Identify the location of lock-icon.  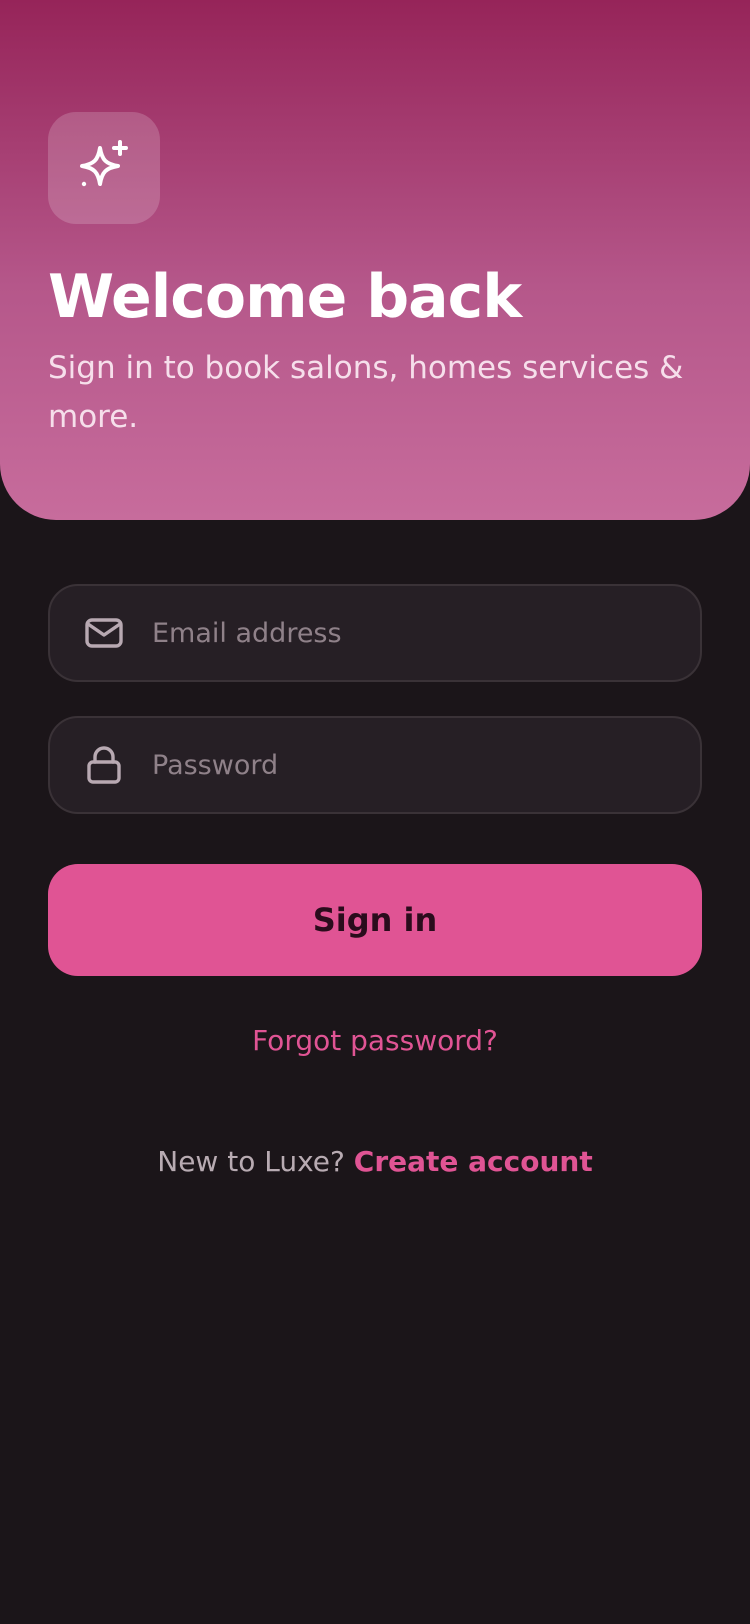
(104, 765).